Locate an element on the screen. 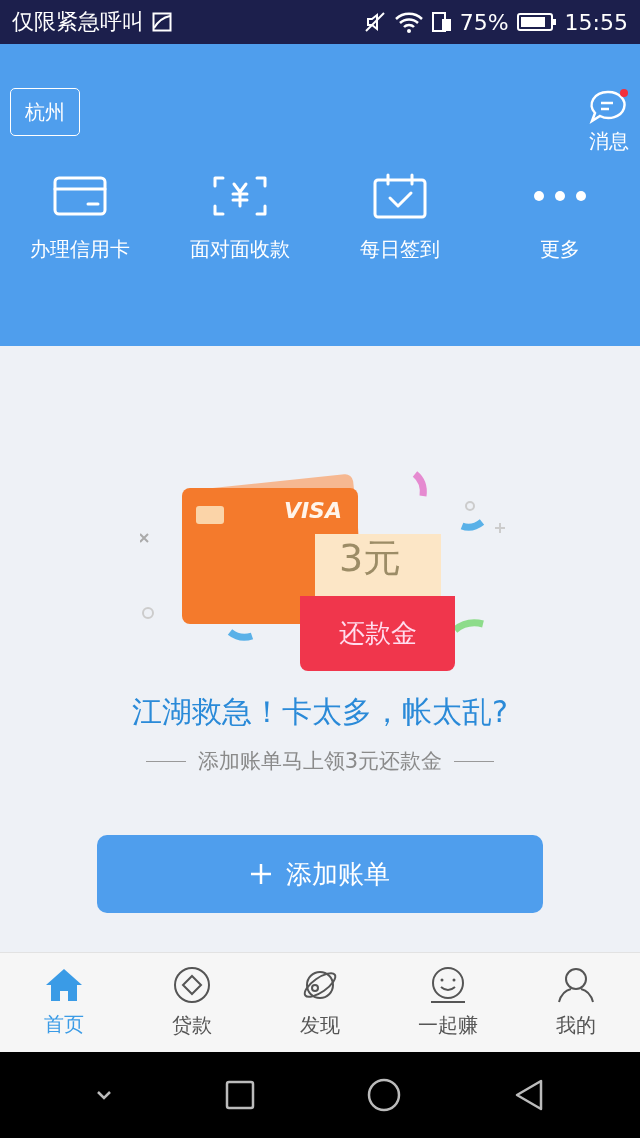 This screenshot has width=640, height=1138. promo-headline: 江湖救急！卡太多，帐太乱? is located at coordinates (320, 712).